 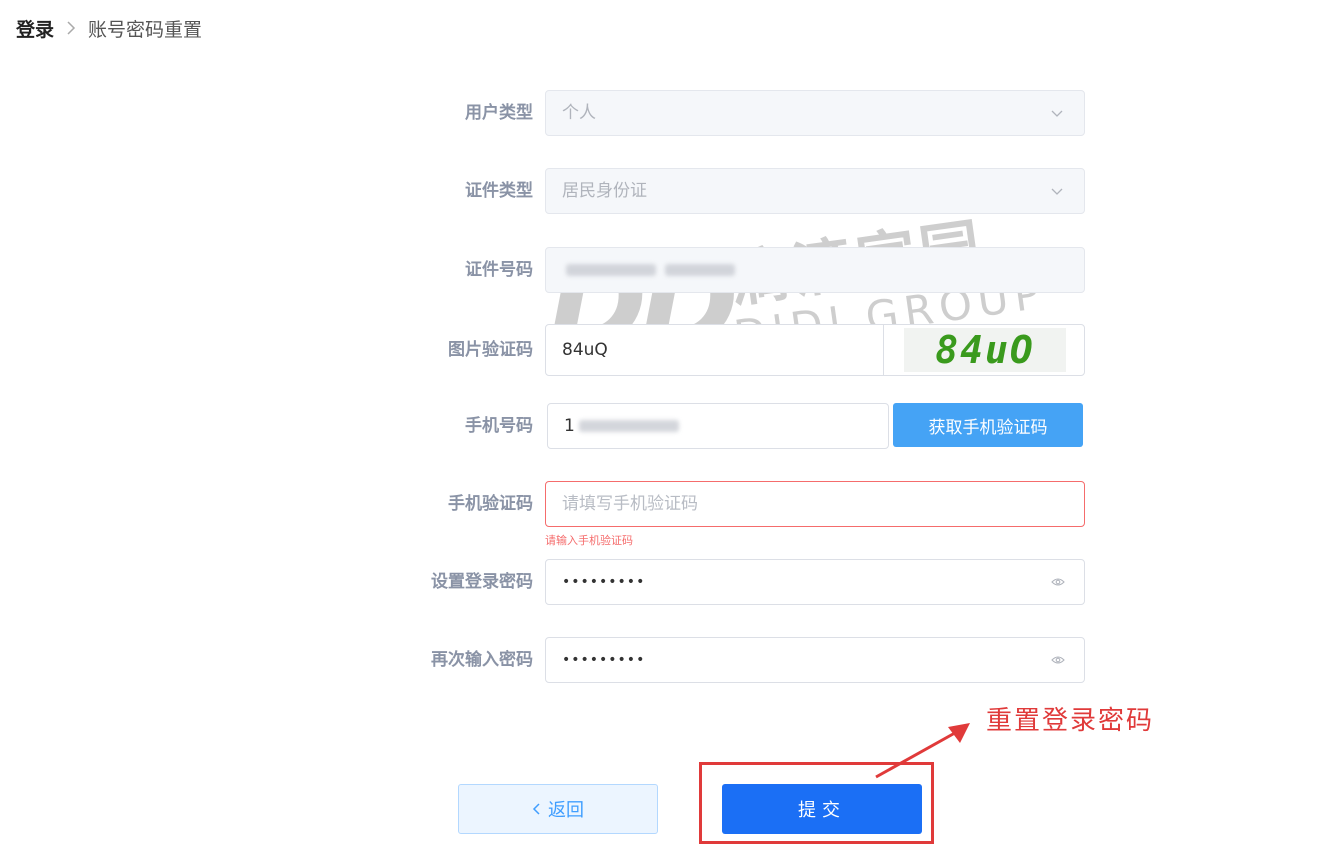 I want to click on phone-value: 1, so click(x=621, y=426).